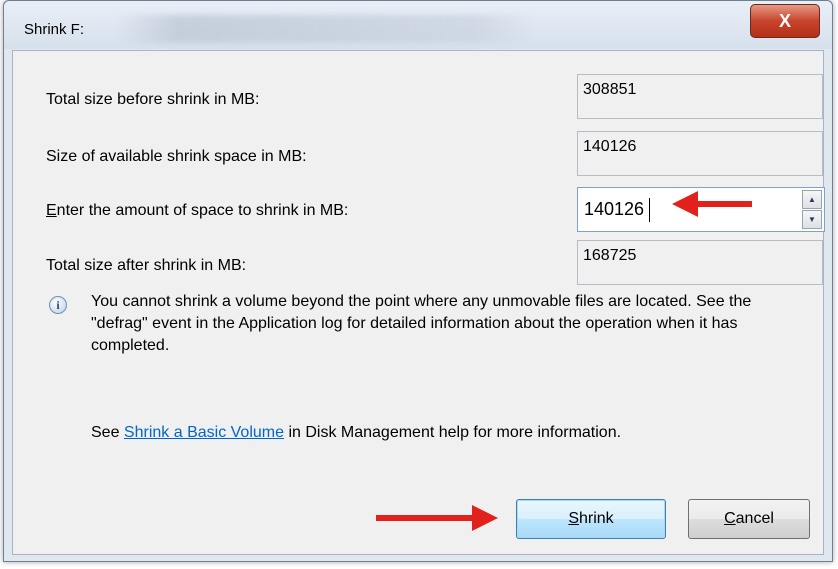 This screenshot has width=838, height=569. What do you see at coordinates (437, 518) in the screenshot?
I see `arrow-right-icon` at bounding box center [437, 518].